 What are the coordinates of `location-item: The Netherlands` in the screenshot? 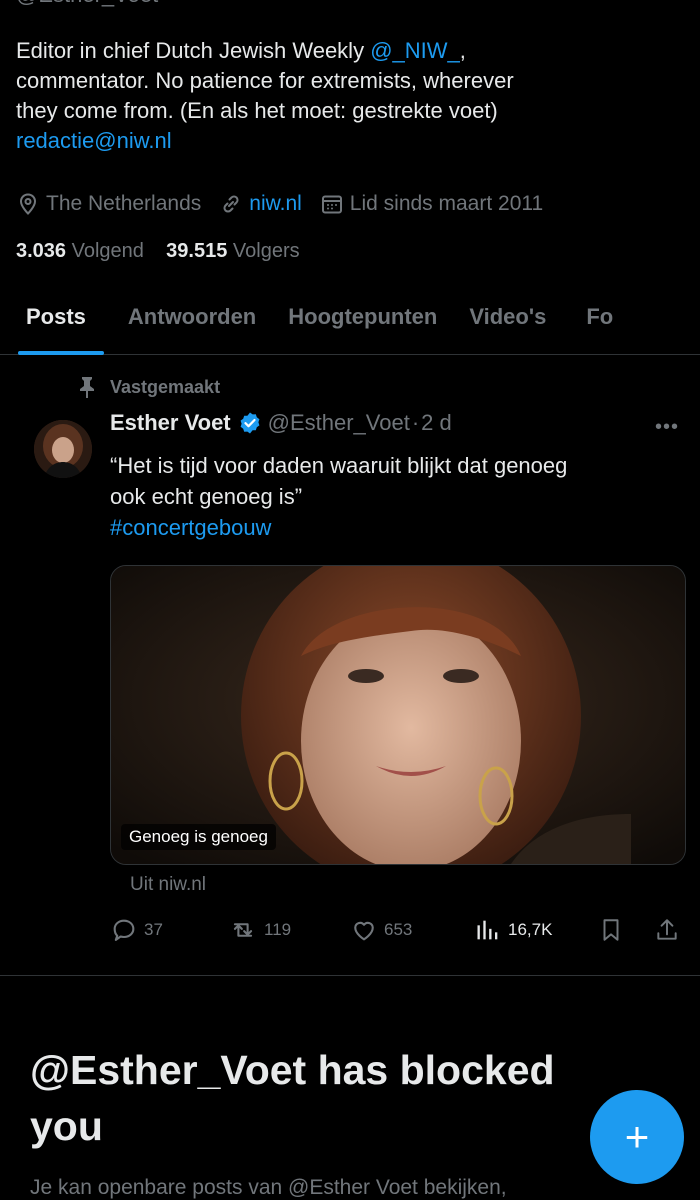 It's located at (108, 204).